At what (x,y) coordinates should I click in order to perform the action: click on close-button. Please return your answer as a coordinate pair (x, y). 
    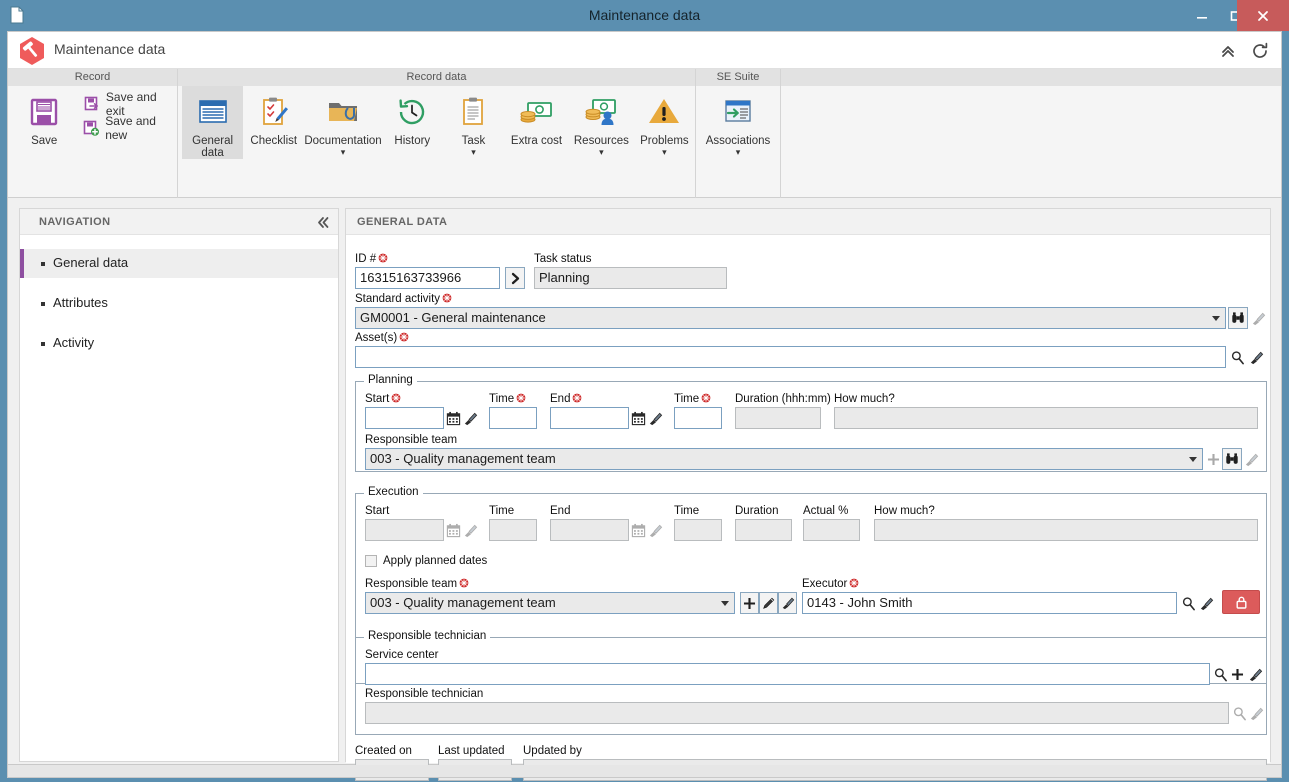
    Looking at the image, I should click on (1263, 15).